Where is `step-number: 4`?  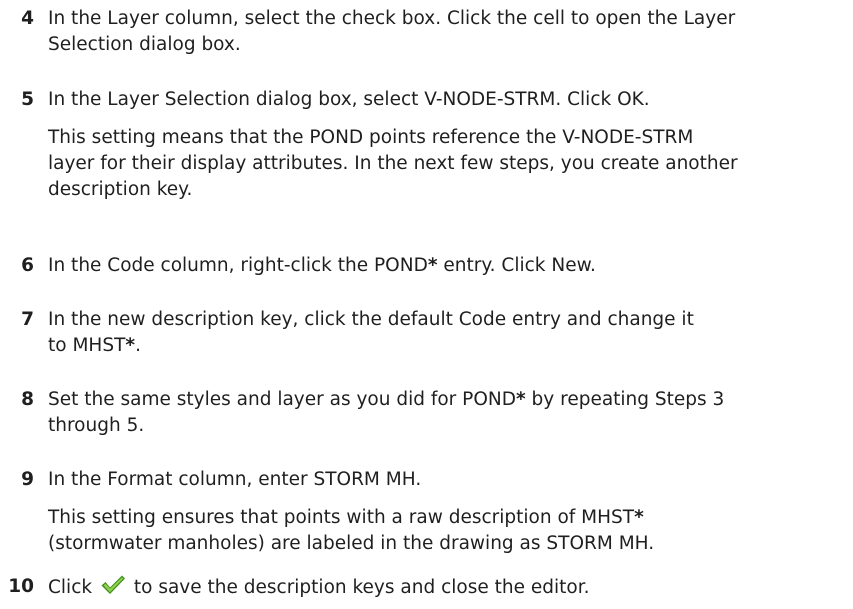
step-number: 4 is located at coordinates (27, 18).